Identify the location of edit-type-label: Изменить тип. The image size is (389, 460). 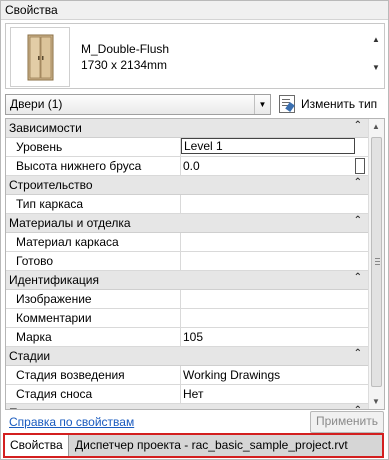
(339, 104).